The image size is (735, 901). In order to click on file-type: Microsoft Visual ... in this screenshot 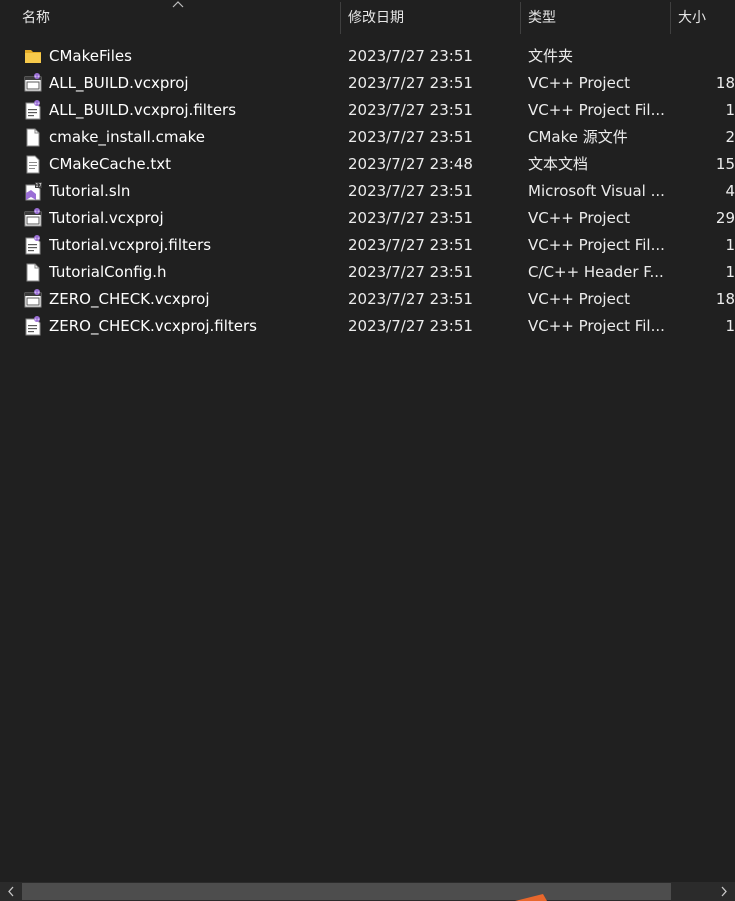, I will do `click(596, 191)`.